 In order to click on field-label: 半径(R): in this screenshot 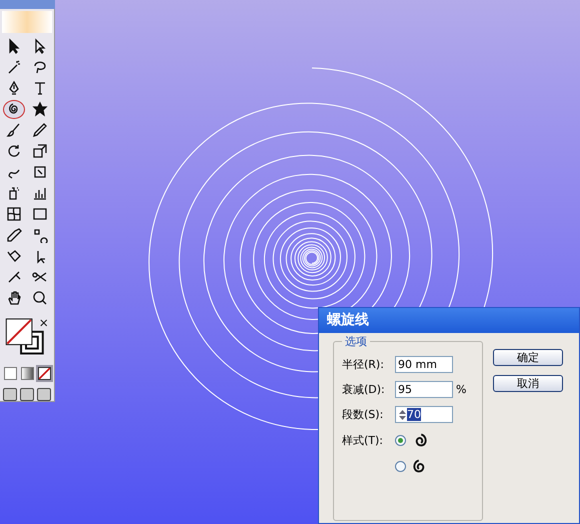, I will do `click(363, 364)`.